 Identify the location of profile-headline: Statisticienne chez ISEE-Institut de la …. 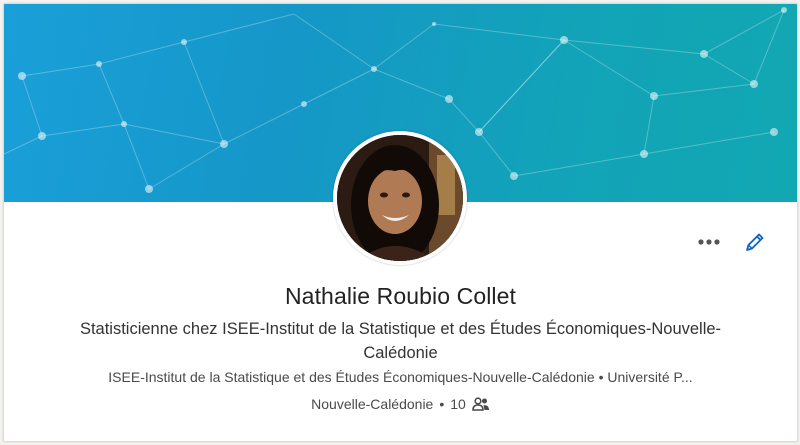
(400, 341).